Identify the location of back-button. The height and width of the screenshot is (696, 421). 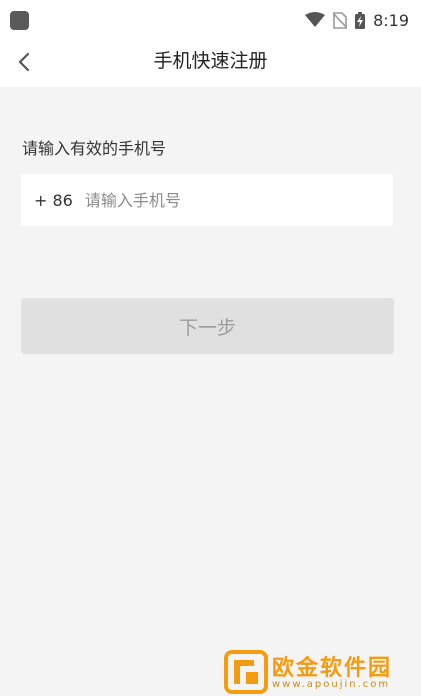
(24, 64).